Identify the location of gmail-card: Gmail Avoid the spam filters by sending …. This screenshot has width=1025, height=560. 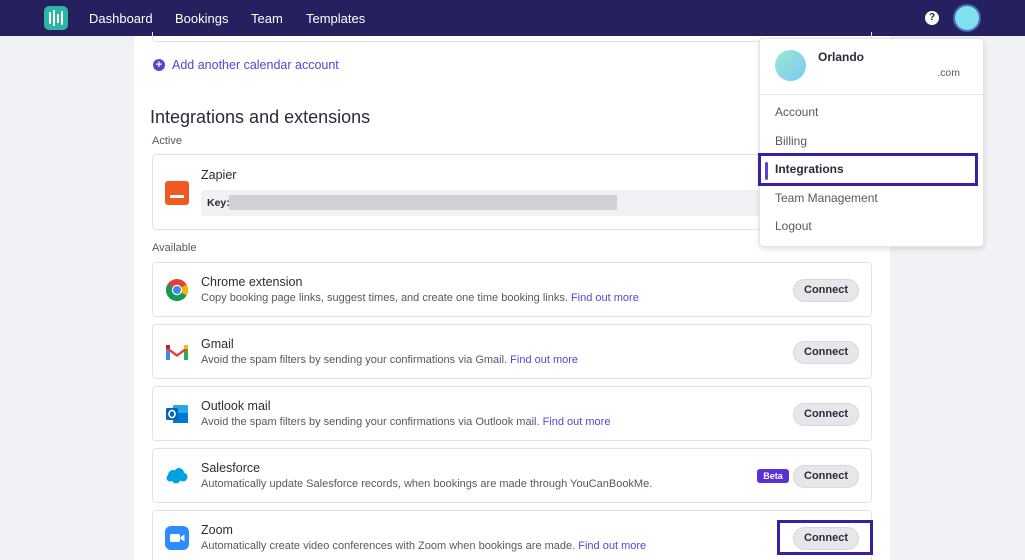
(512, 351).